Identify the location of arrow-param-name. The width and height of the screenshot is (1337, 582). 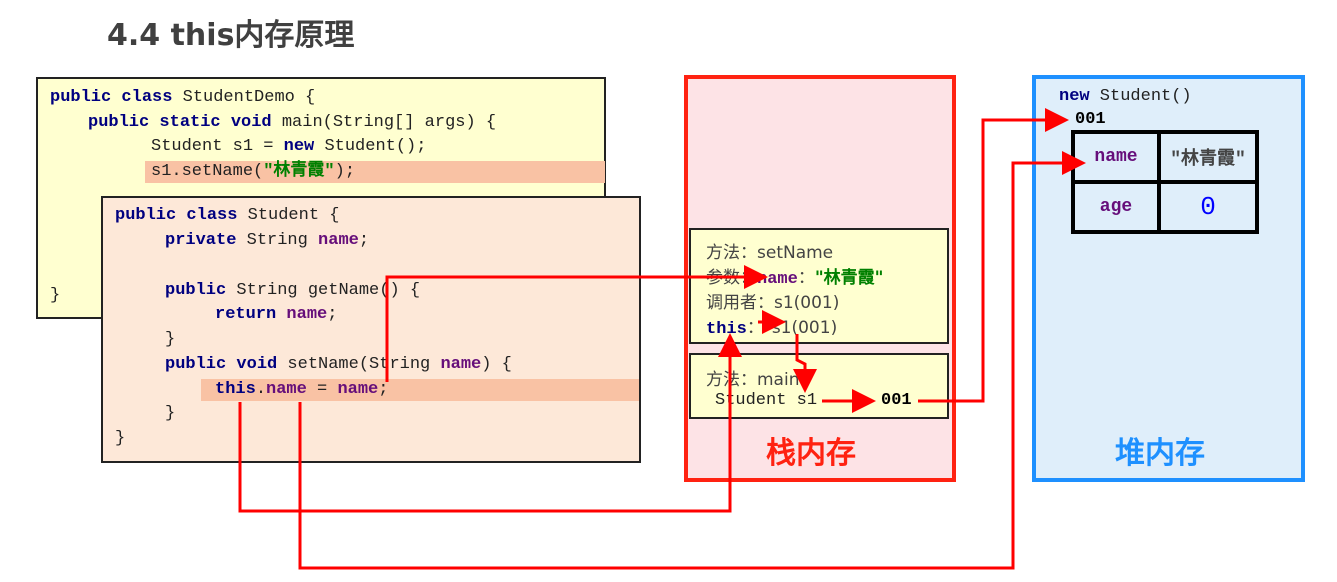
(576, 323).